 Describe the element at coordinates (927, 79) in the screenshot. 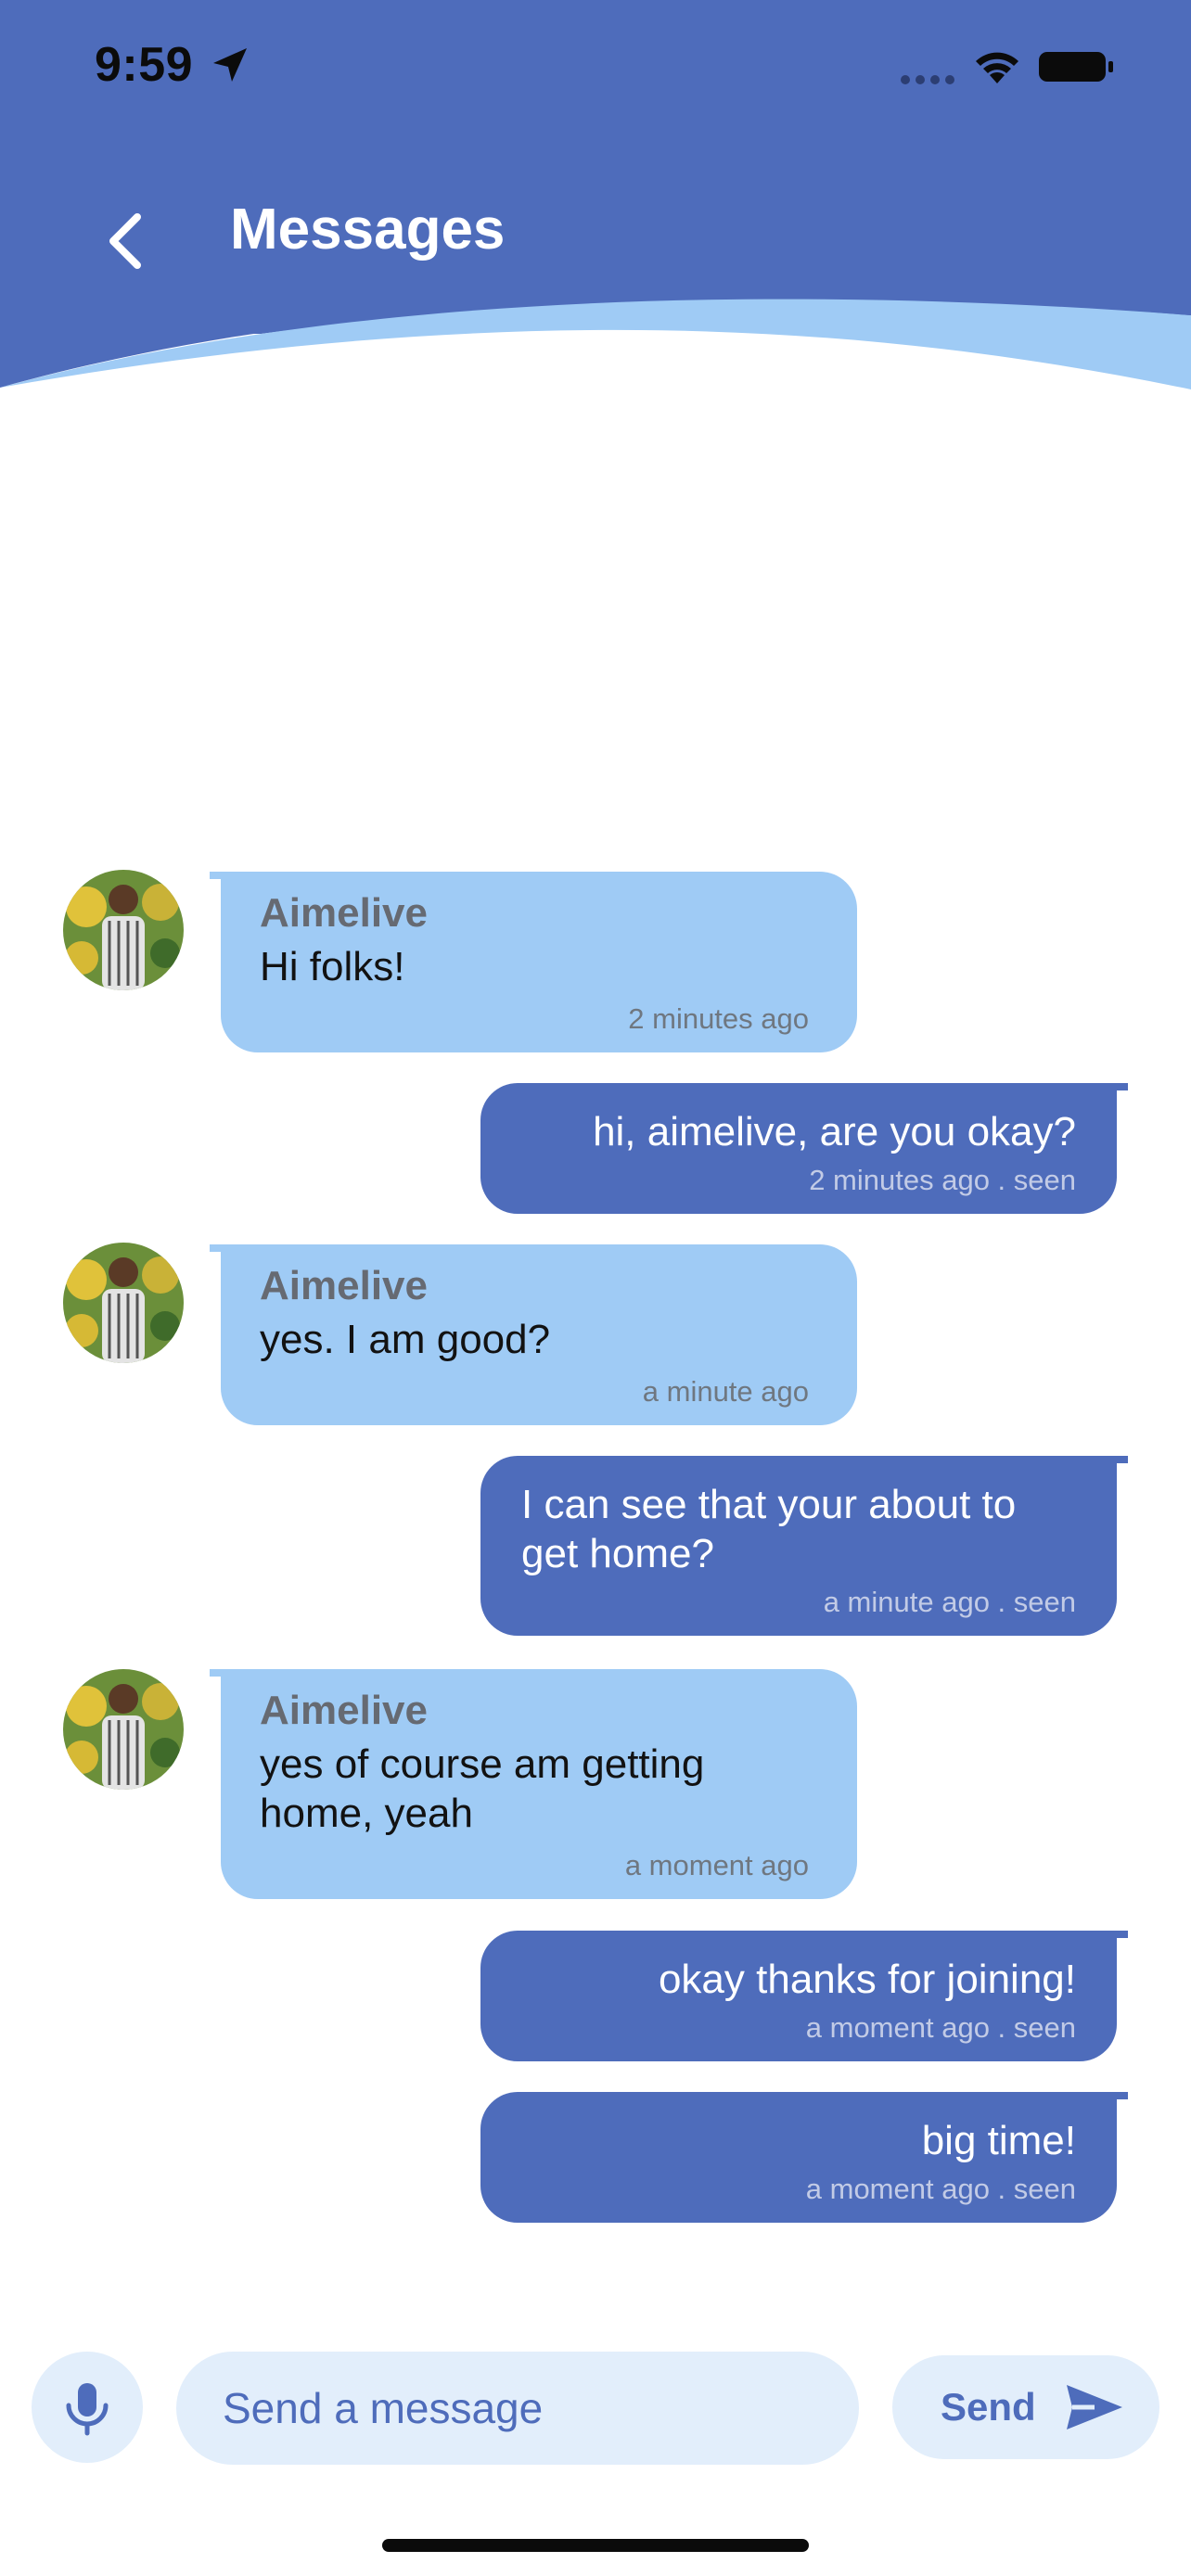

I see `signal-dots-icon` at that location.